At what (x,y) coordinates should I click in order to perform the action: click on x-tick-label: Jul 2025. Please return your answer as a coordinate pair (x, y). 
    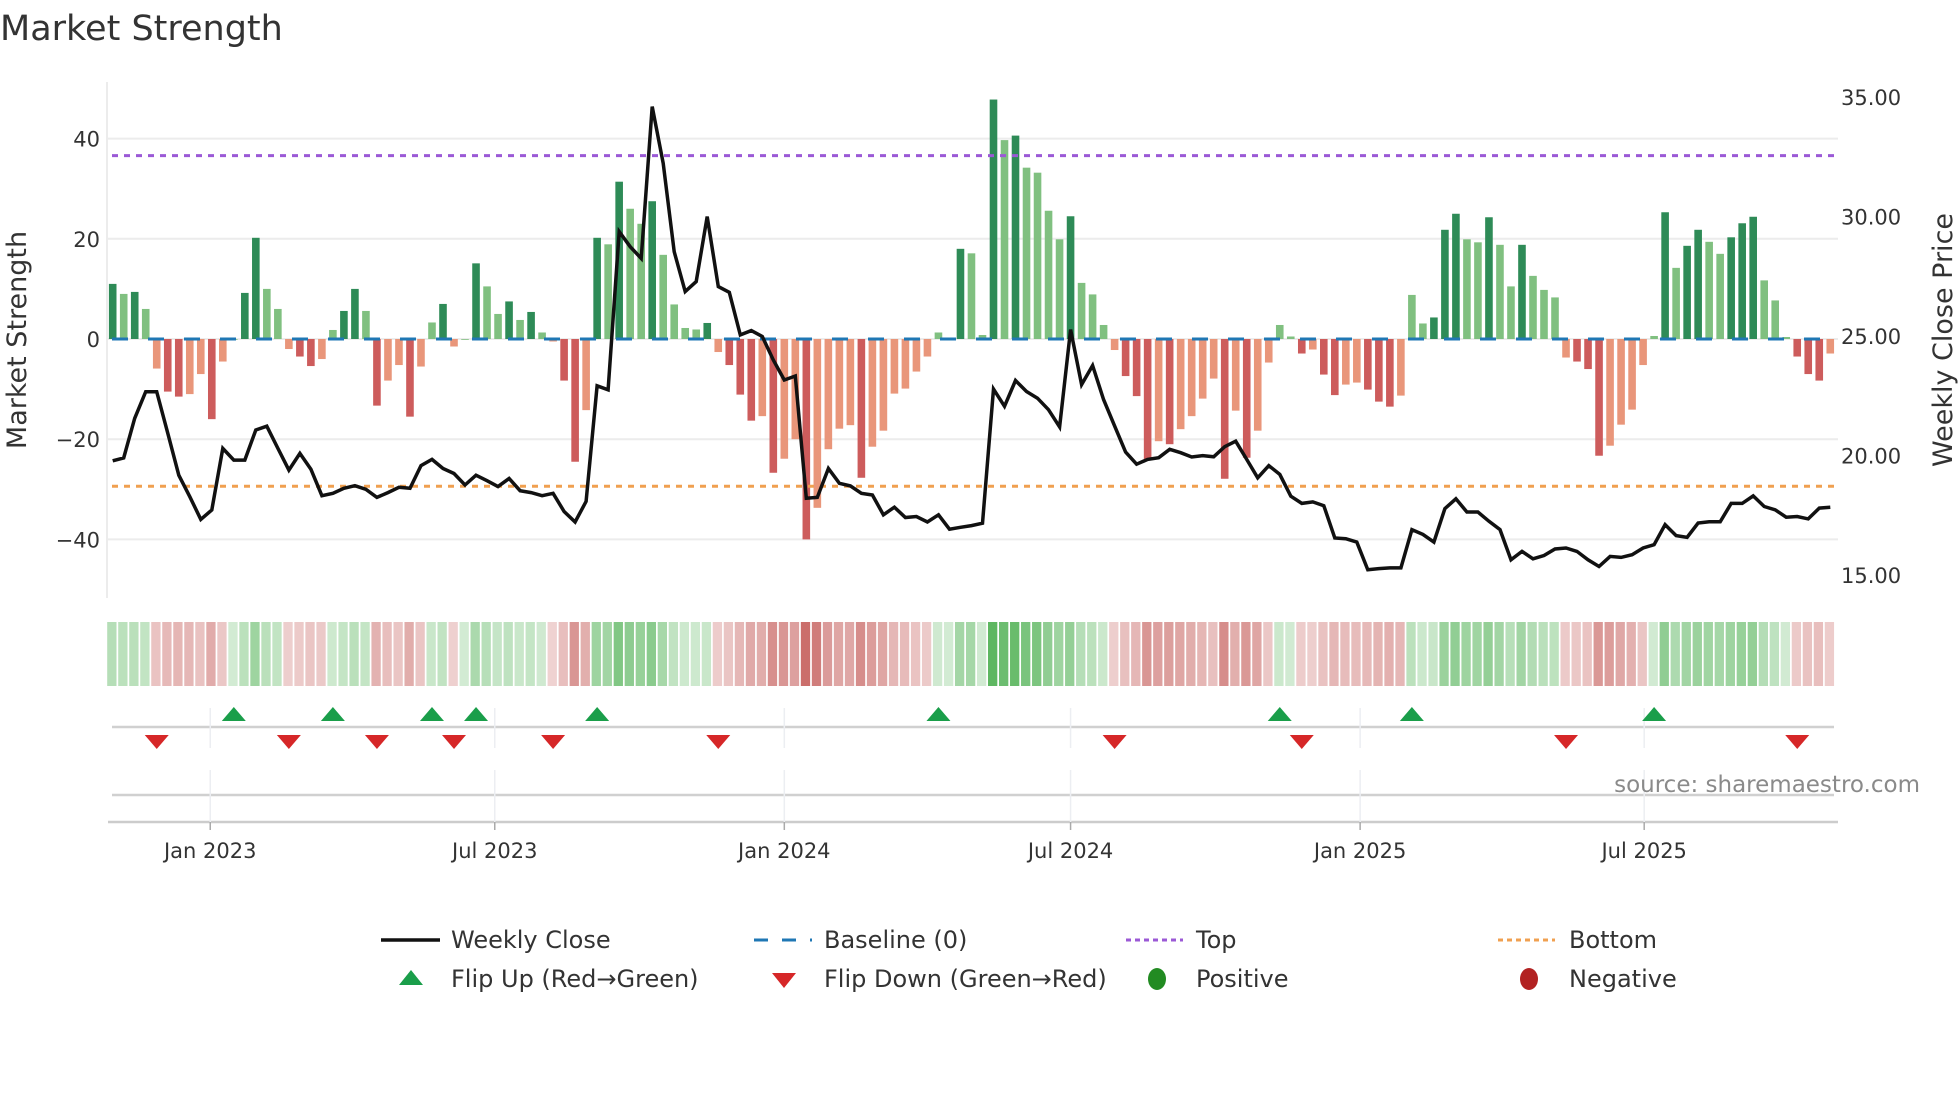
    Looking at the image, I should click on (1642, 851).